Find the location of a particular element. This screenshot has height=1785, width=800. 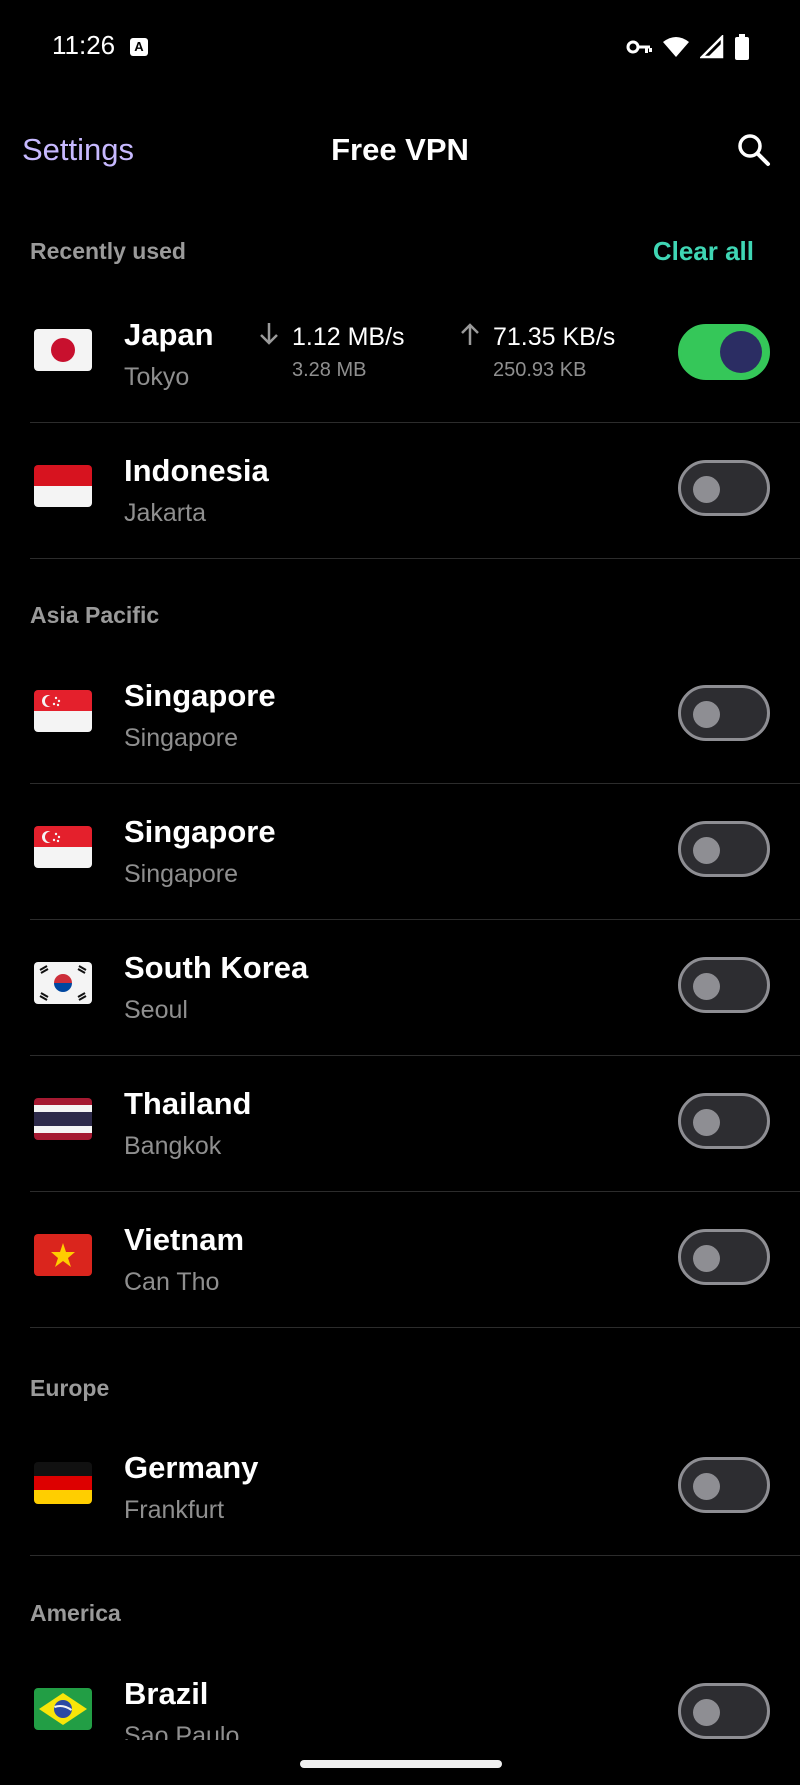

clear-all-button: Clear all is located at coordinates (703, 251).